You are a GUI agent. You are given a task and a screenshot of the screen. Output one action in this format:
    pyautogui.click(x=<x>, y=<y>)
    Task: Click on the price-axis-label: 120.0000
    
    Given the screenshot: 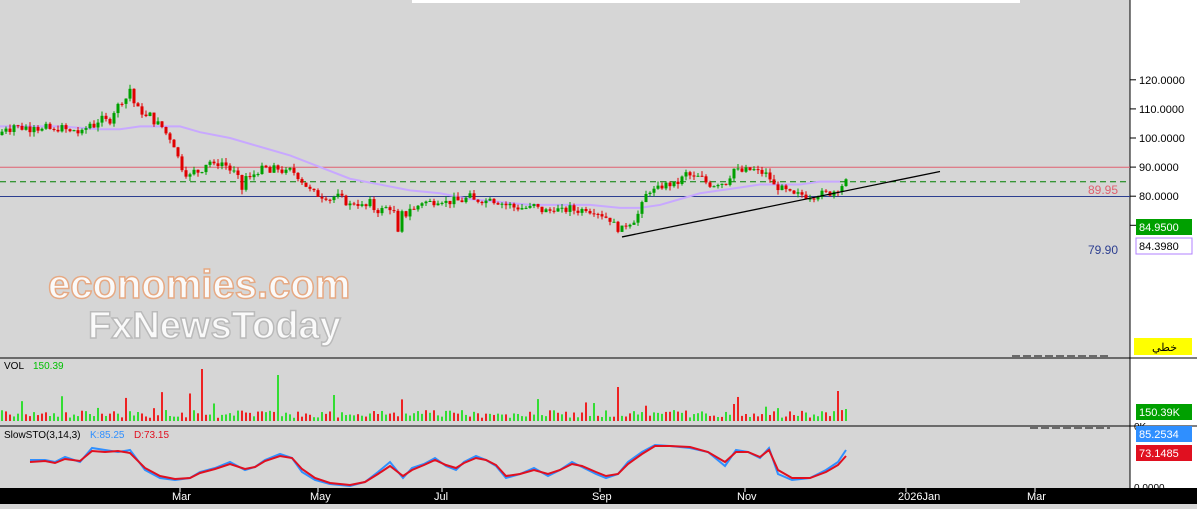 What is the action you would take?
    pyautogui.click(x=1162, y=81)
    